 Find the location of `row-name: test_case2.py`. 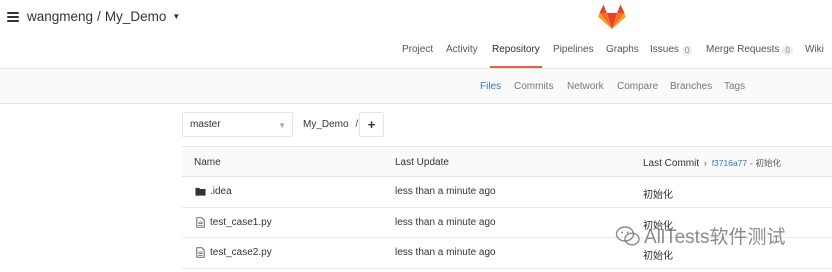

row-name: test_case2.py is located at coordinates (233, 252).